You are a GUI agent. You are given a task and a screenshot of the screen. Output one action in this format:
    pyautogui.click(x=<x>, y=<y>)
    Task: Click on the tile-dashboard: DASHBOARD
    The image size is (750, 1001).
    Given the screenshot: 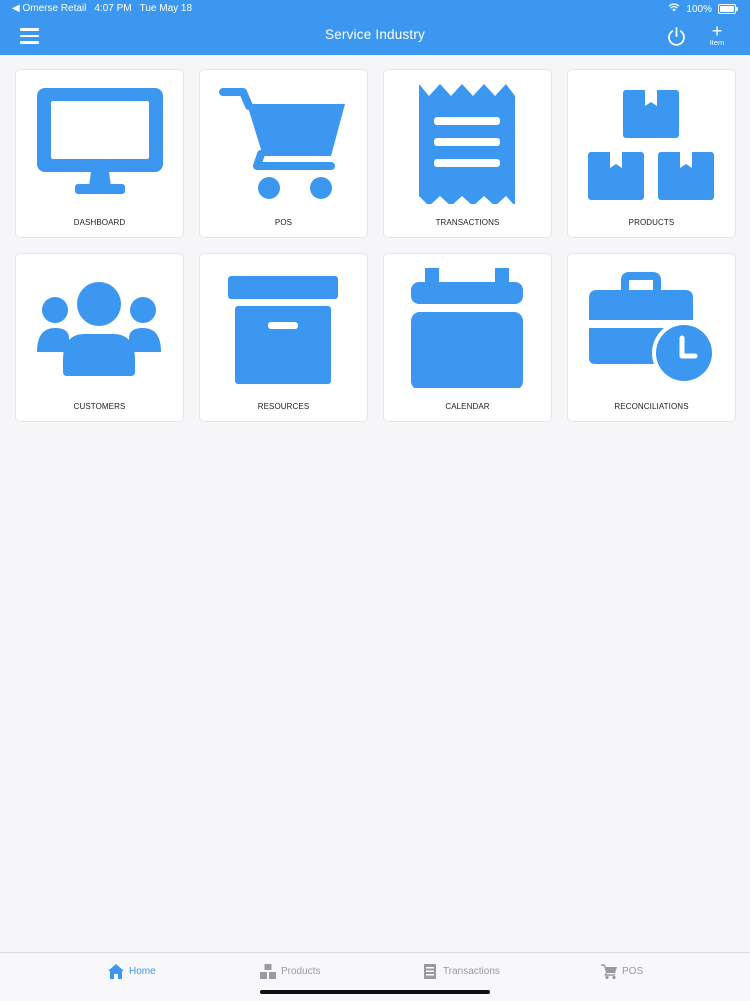 What is the action you would take?
    pyautogui.click(x=99, y=153)
    